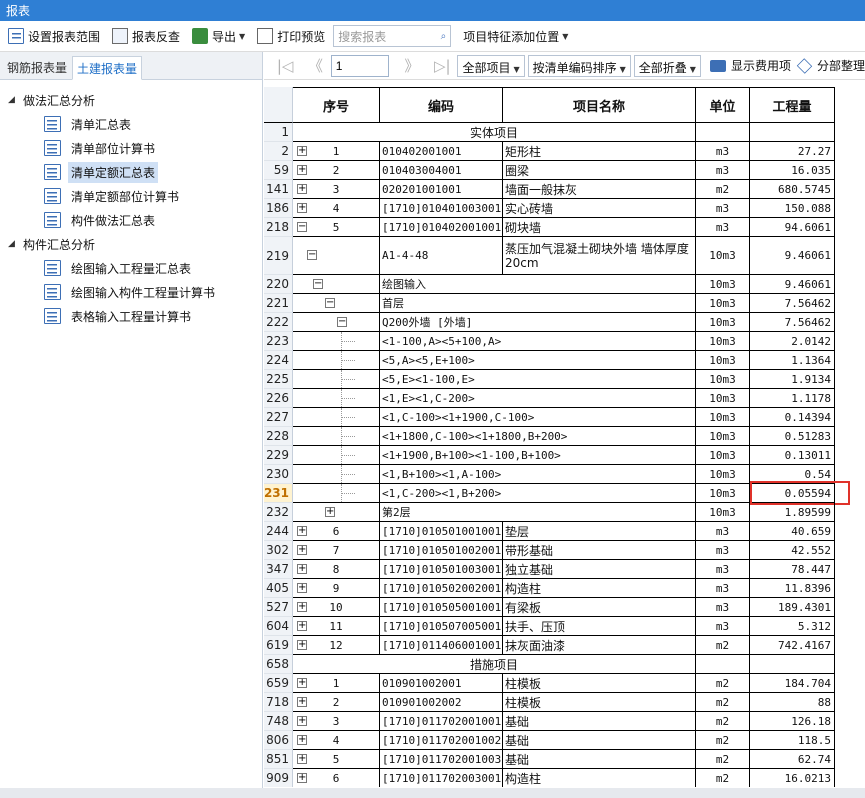 Image resolution: width=865 pixels, height=798 pixels. I want to click on table-row: 659 +1 010901002001 柱模板 m2 184.704, so click(549, 683).